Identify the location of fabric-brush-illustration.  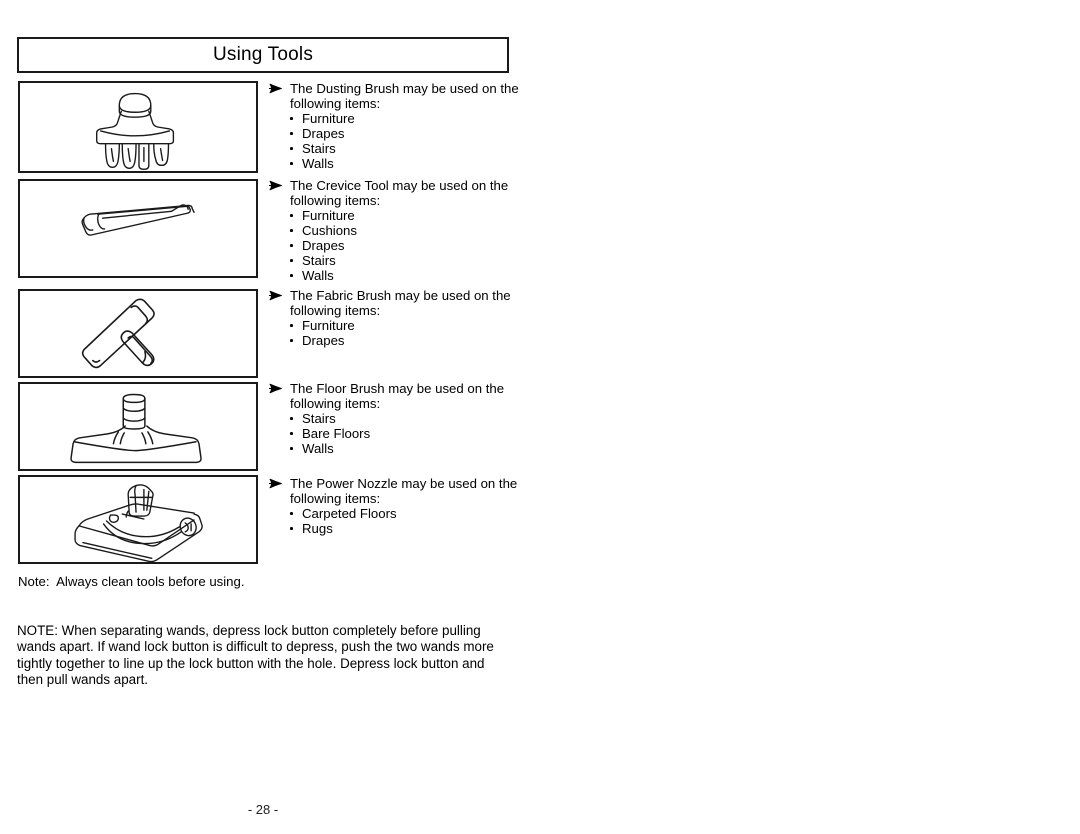
(138, 333).